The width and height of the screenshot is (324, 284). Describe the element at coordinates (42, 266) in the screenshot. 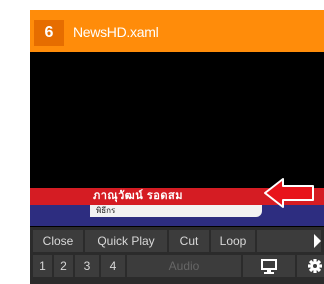

I see `layer-1-button: 1` at that location.